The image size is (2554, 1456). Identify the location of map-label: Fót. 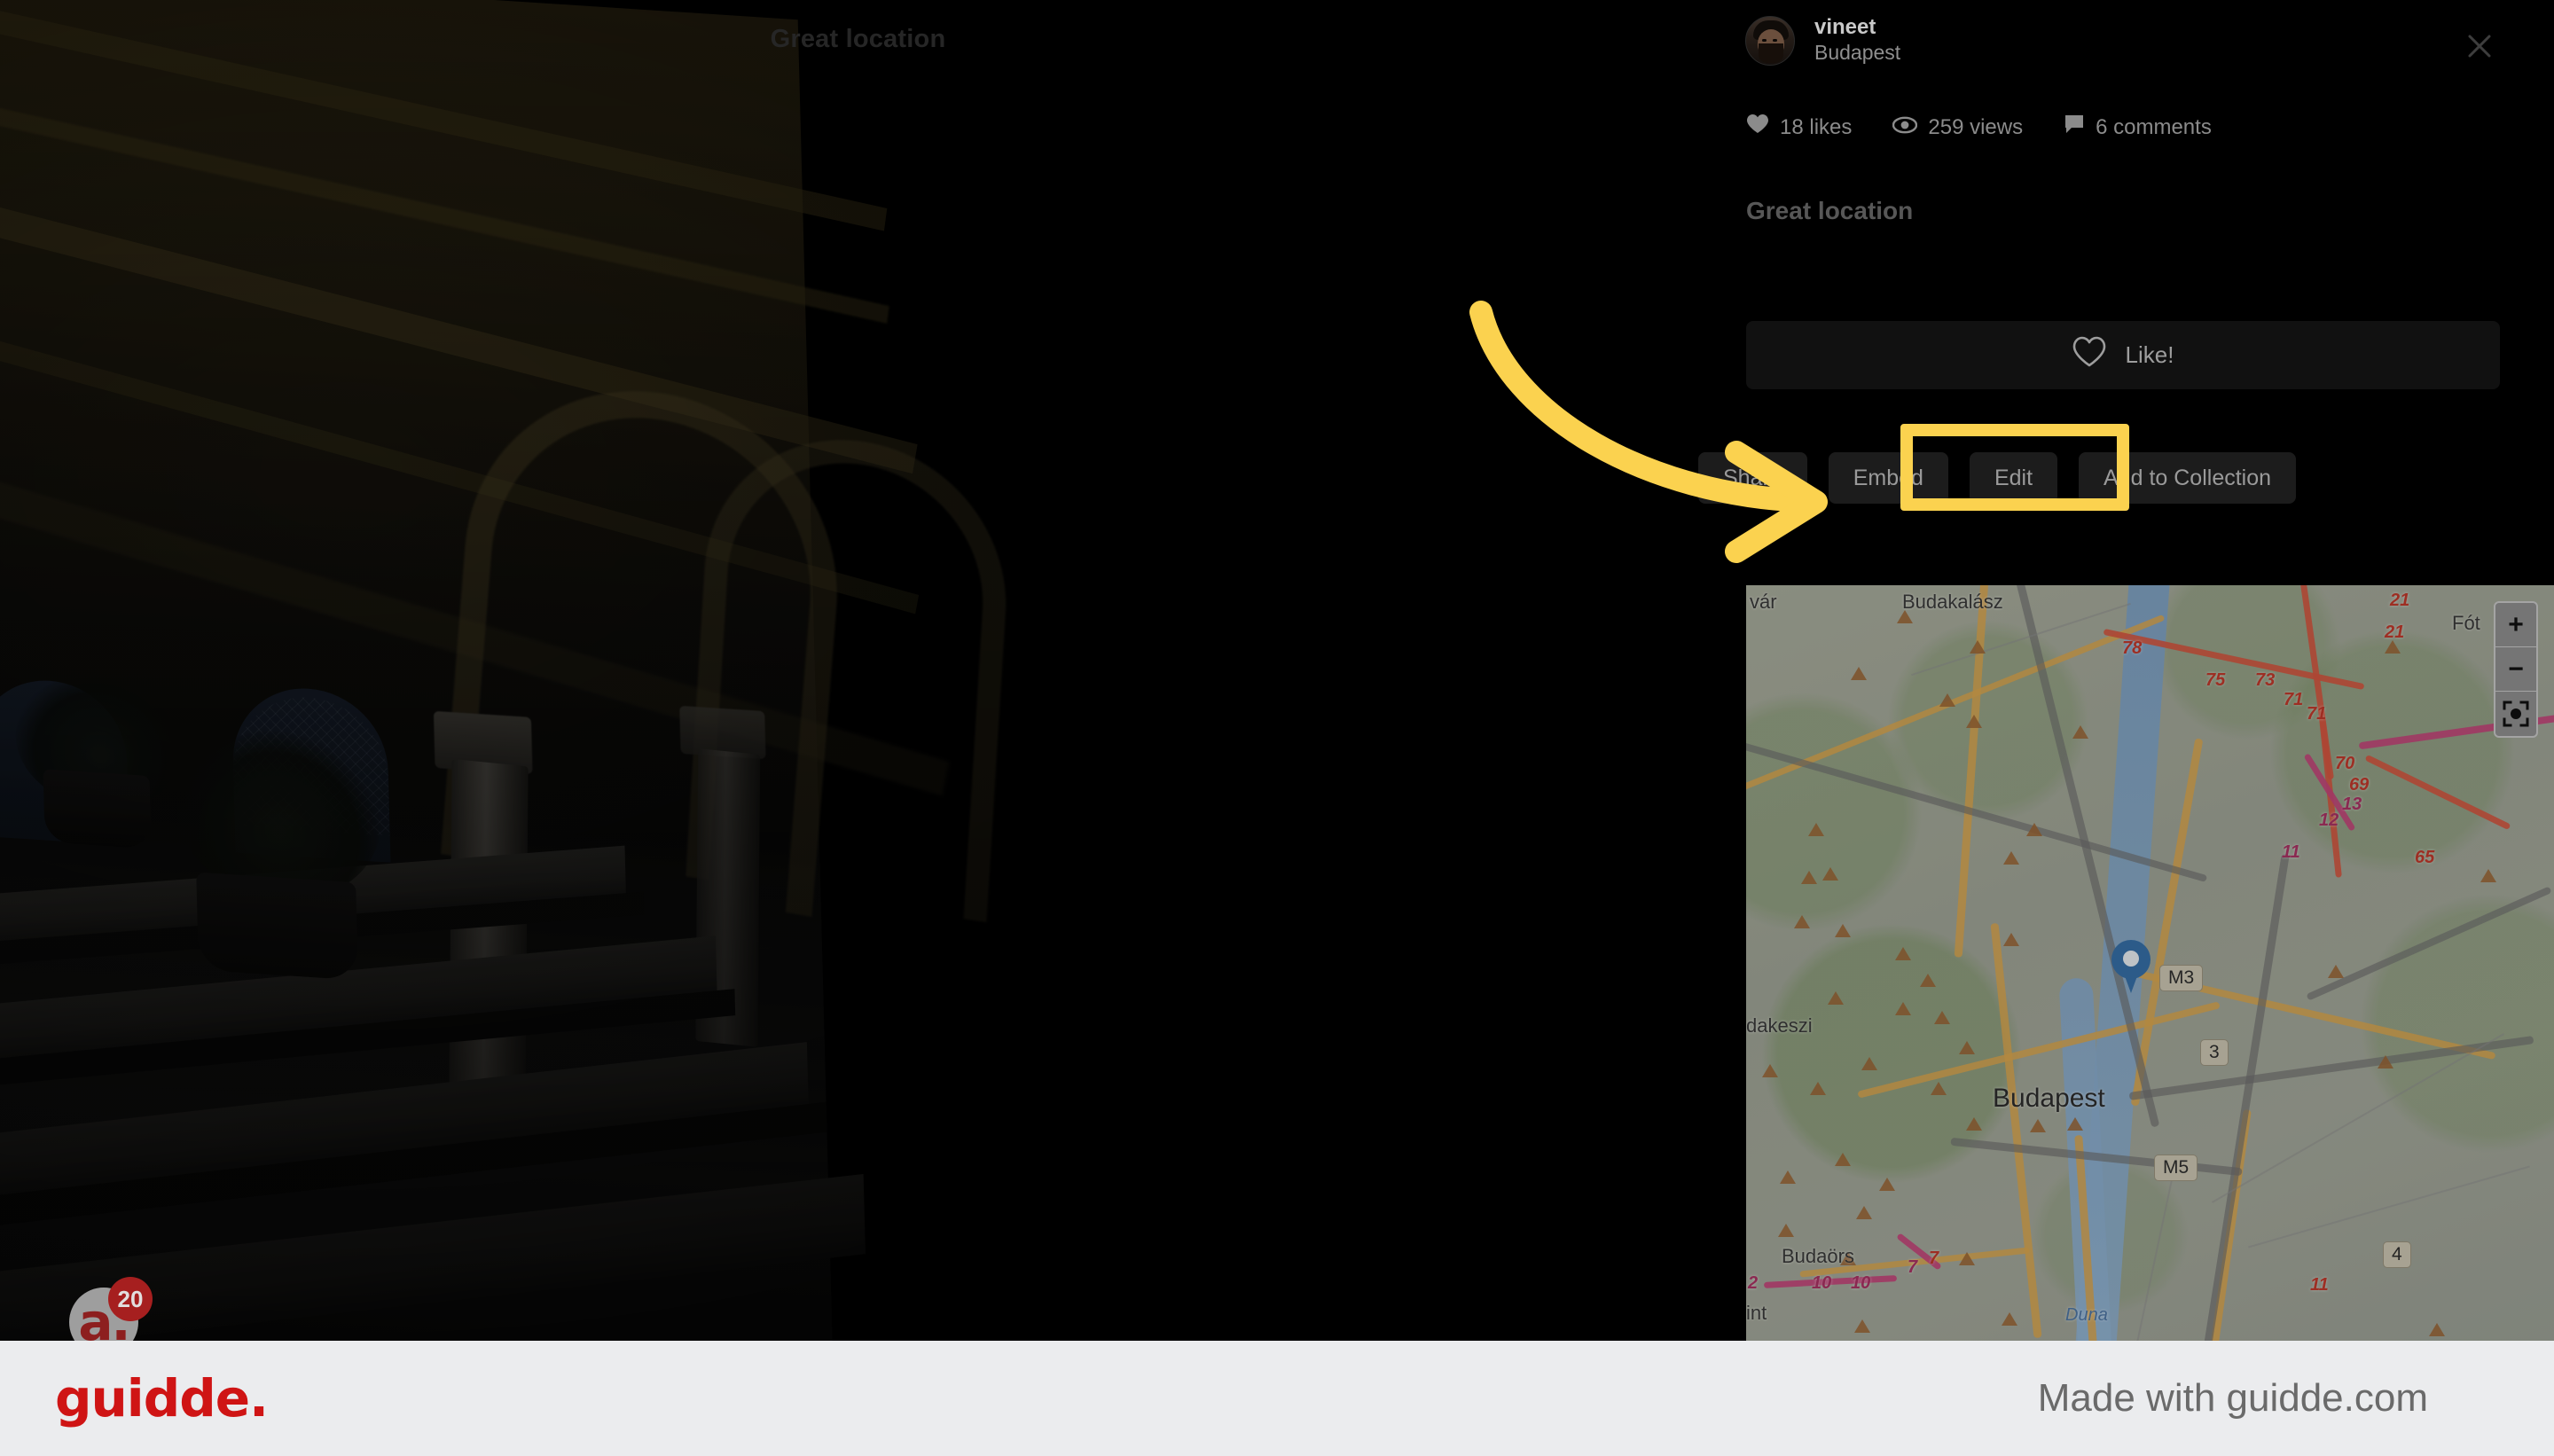
(2466, 623).